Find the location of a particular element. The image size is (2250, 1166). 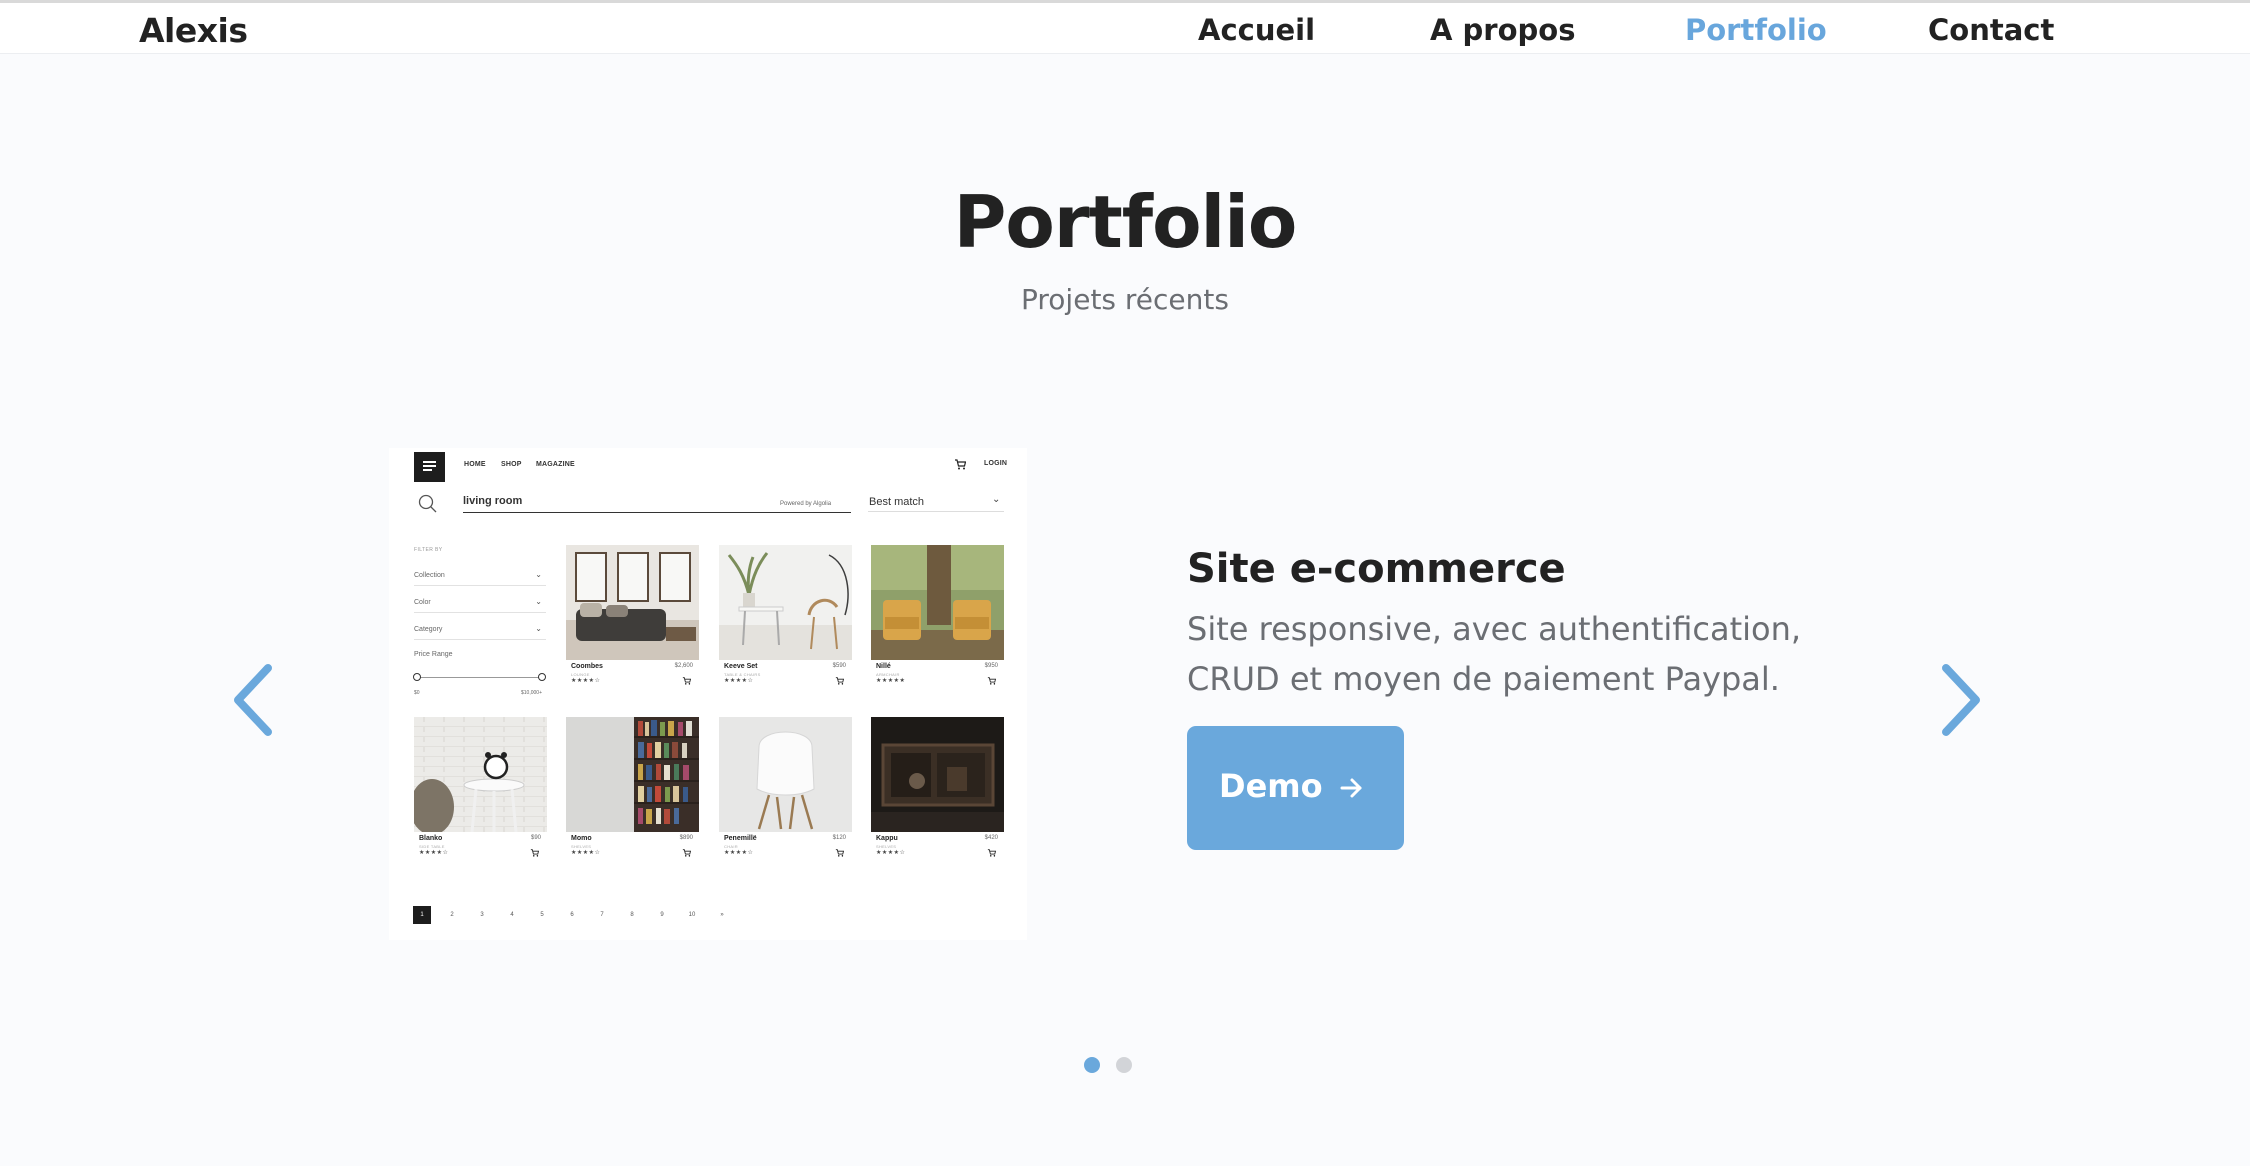

chevron-left-icon is located at coordinates (253, 700).